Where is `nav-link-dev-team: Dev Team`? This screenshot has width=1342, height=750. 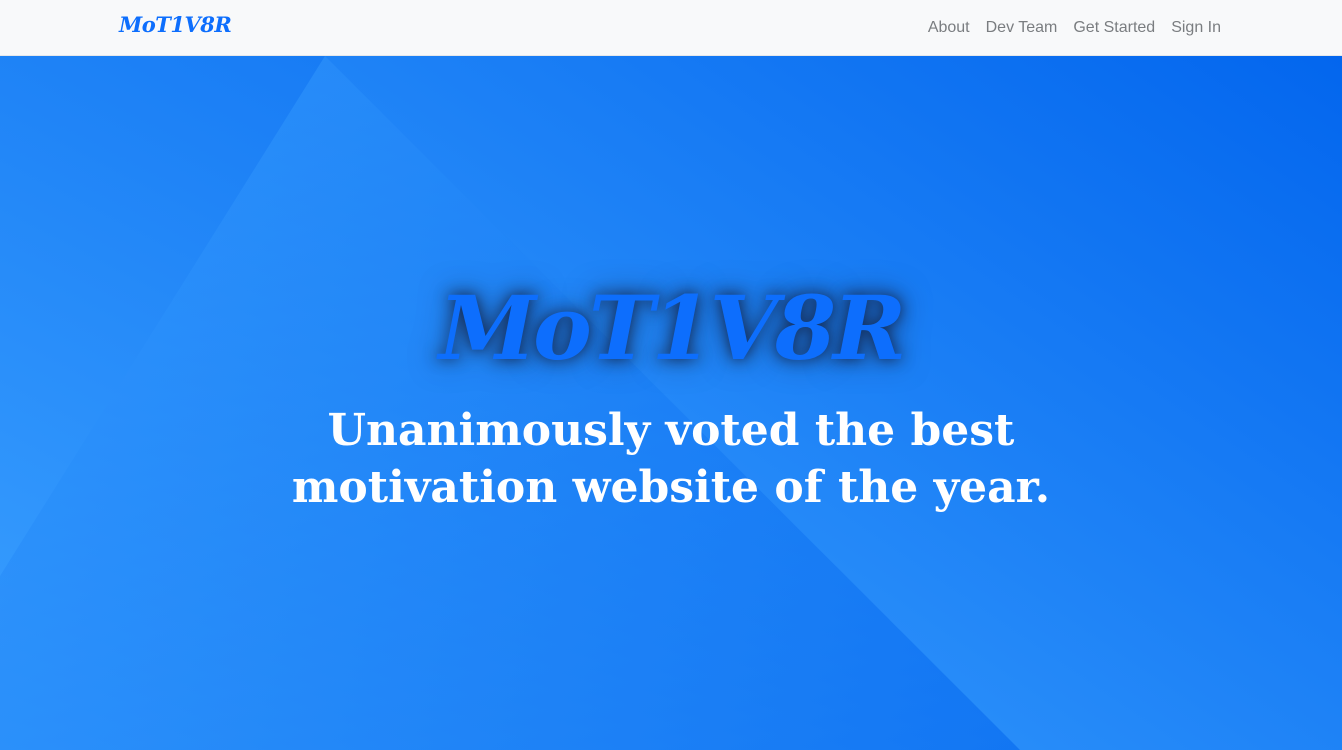
nav-link-dev-team: Dev Team is located at coordinates (1022, 28).